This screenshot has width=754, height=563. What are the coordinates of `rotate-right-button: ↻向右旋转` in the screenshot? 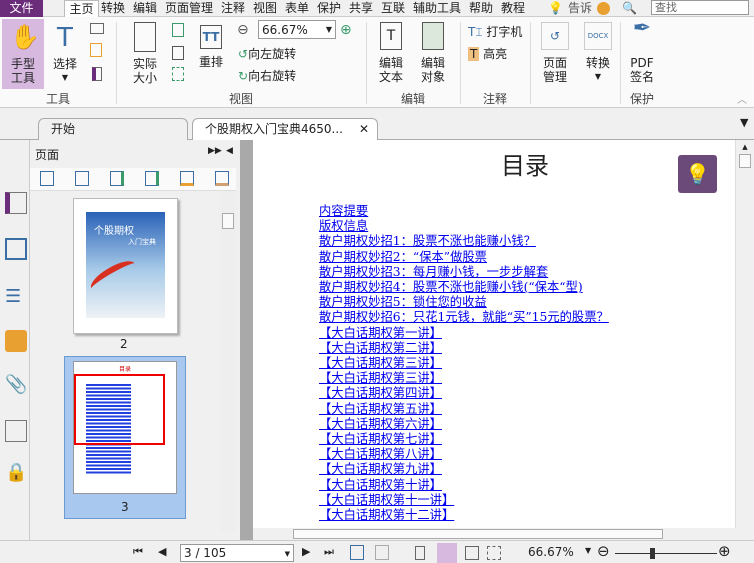 It's located at (267, 75).